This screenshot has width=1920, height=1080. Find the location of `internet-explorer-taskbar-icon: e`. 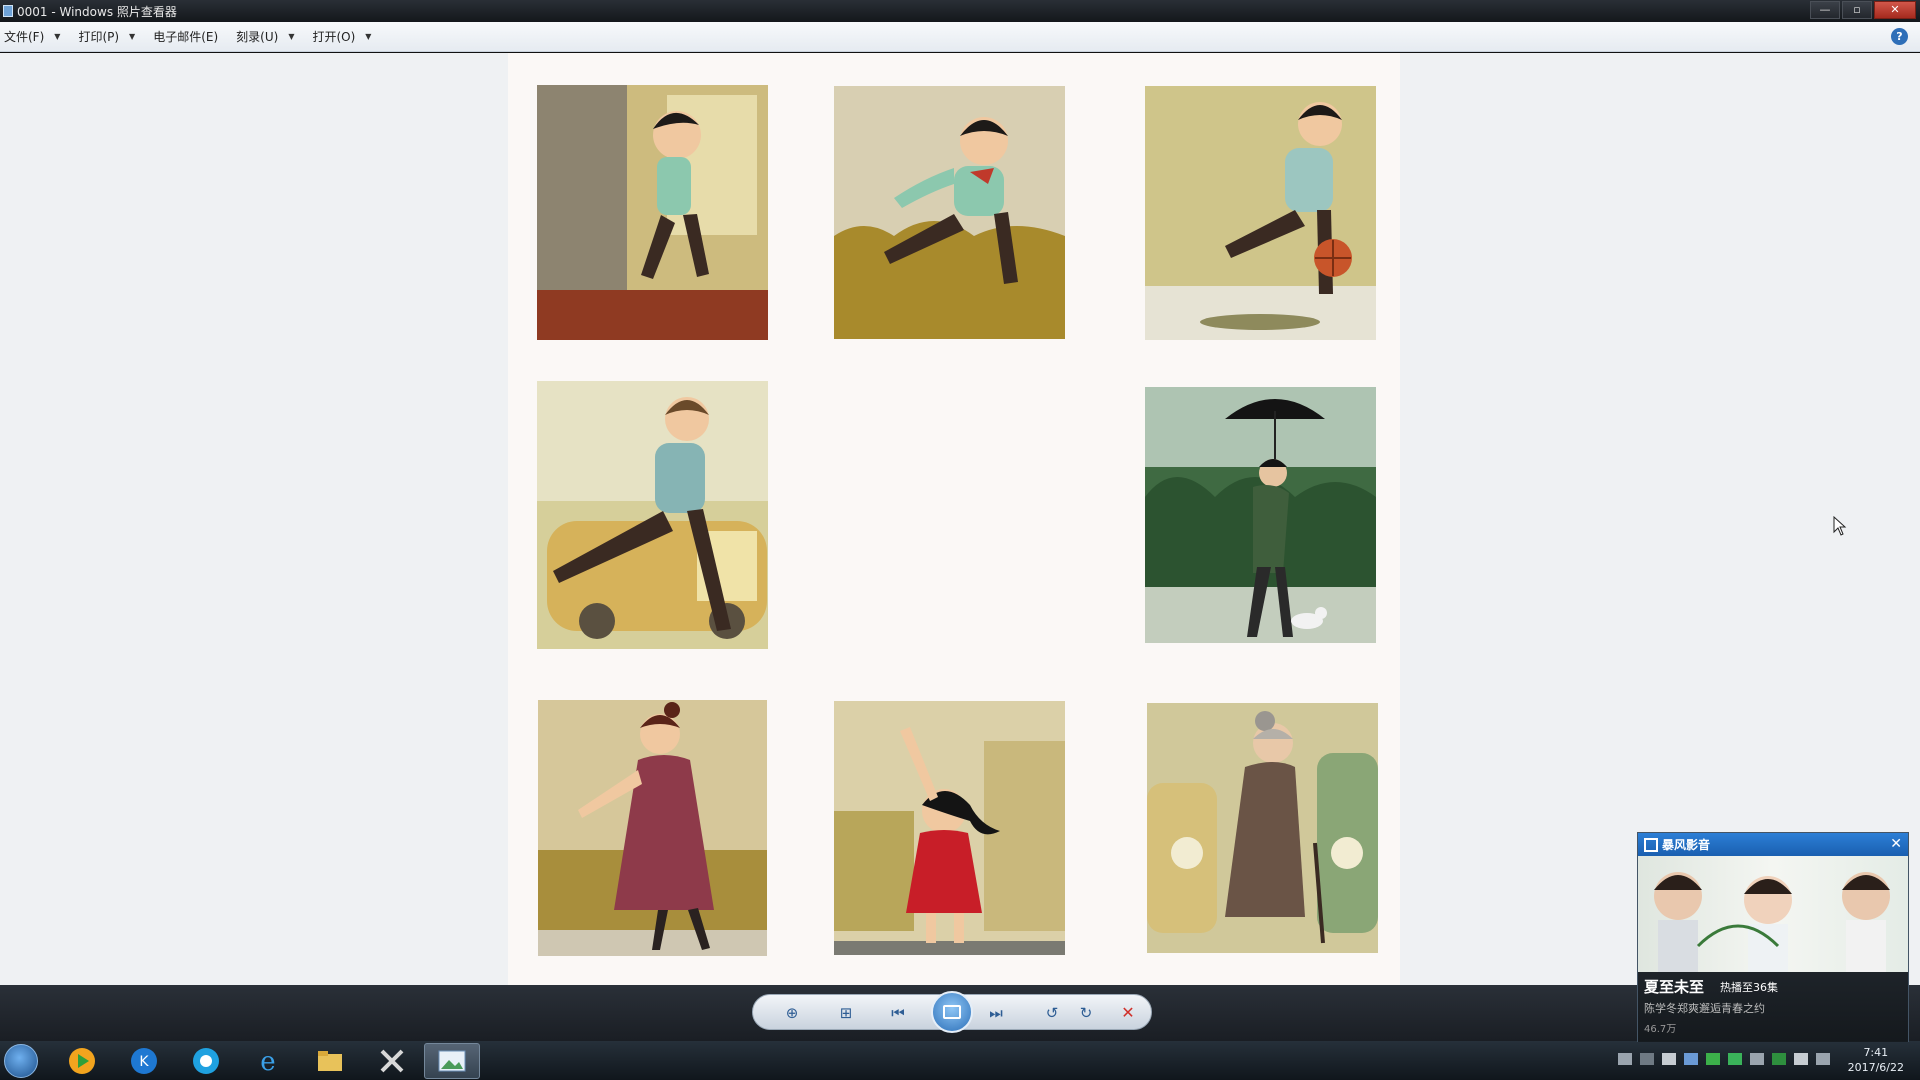

internet-explorer-taskbar-icon: e is located at coordinates (268, 1061).